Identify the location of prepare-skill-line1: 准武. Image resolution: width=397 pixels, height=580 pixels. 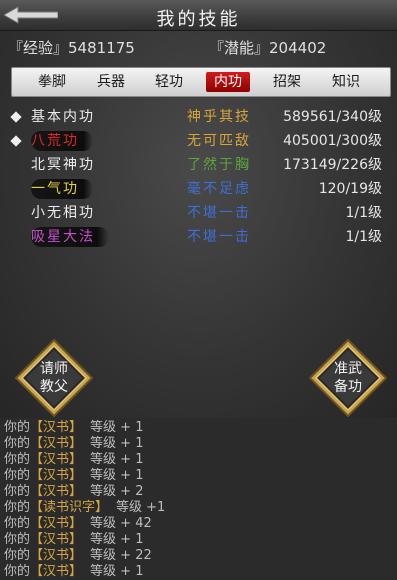
(348, 369).